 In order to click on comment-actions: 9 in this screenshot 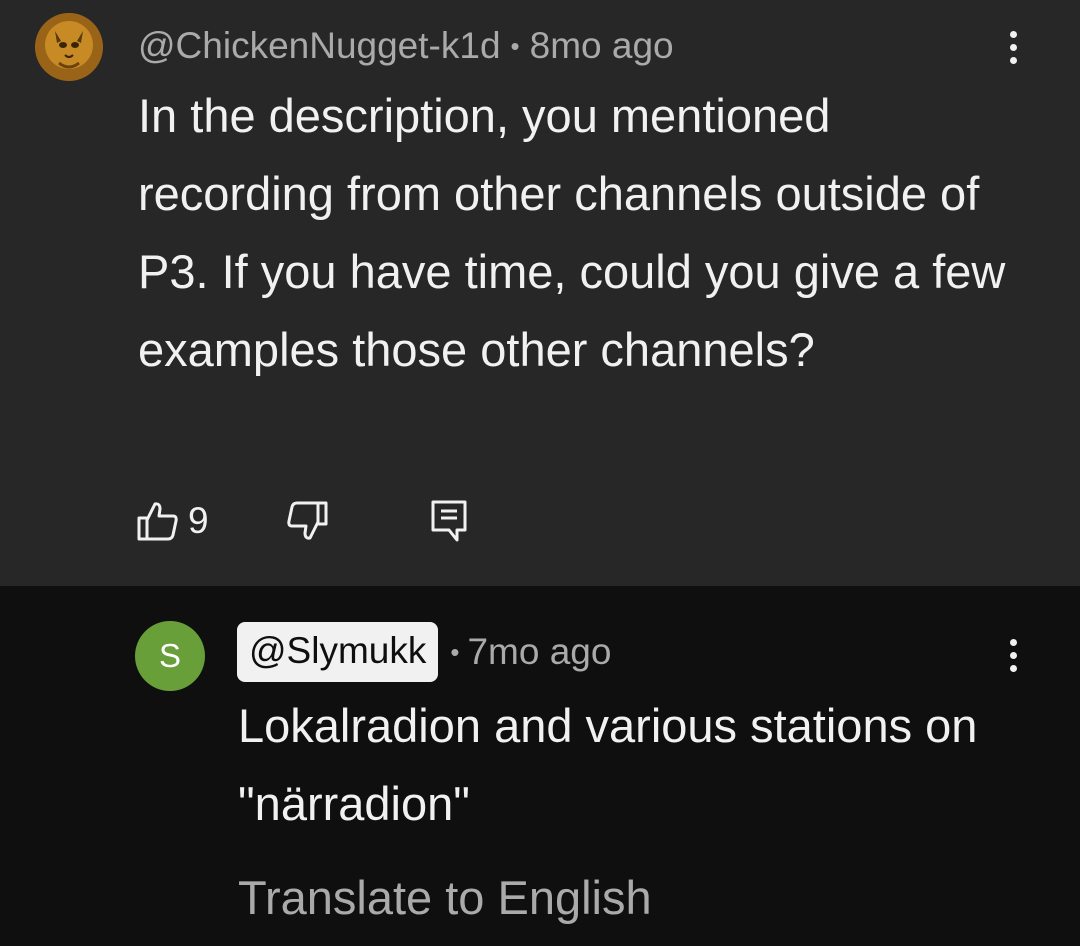, I will do `click(302, 521)`.